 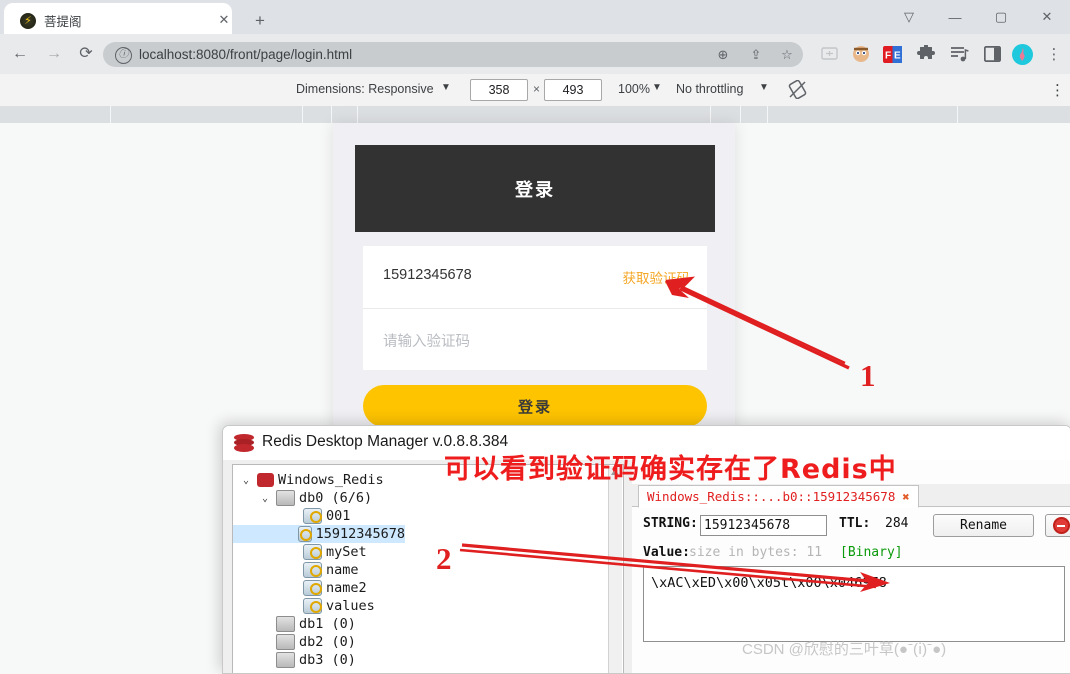 I want to click on tree-scrollbar, so click(x=615, y=569).